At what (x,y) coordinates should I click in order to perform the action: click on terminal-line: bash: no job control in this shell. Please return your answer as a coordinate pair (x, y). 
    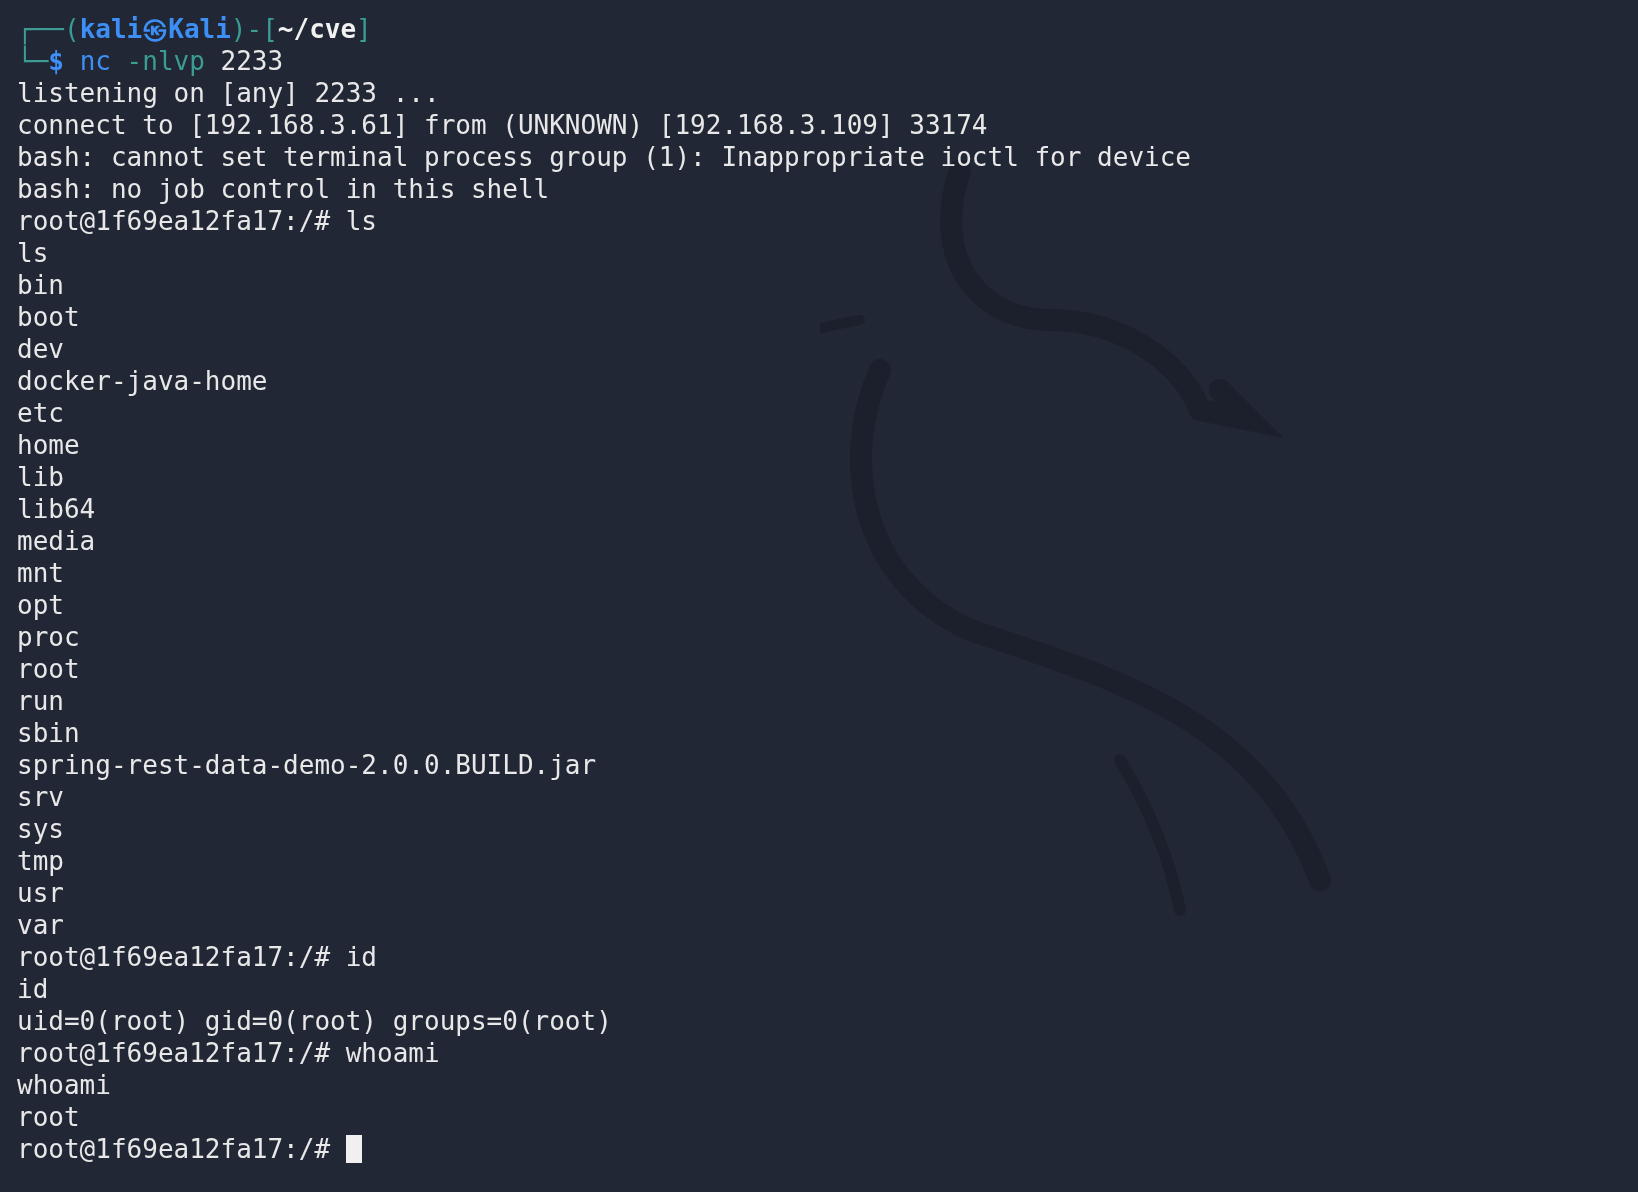
    Looking at the image, I should click on (283, 189).